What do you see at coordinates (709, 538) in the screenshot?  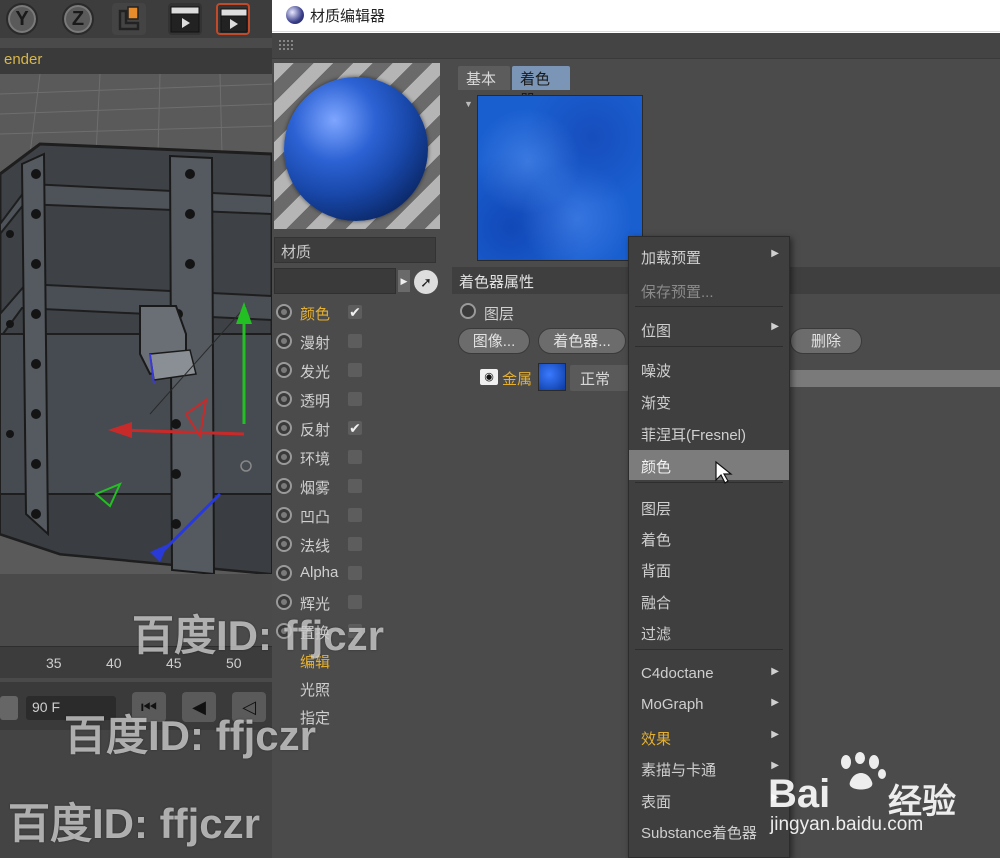 I see `menu-item: 着色` at bounding box center [709, 538].